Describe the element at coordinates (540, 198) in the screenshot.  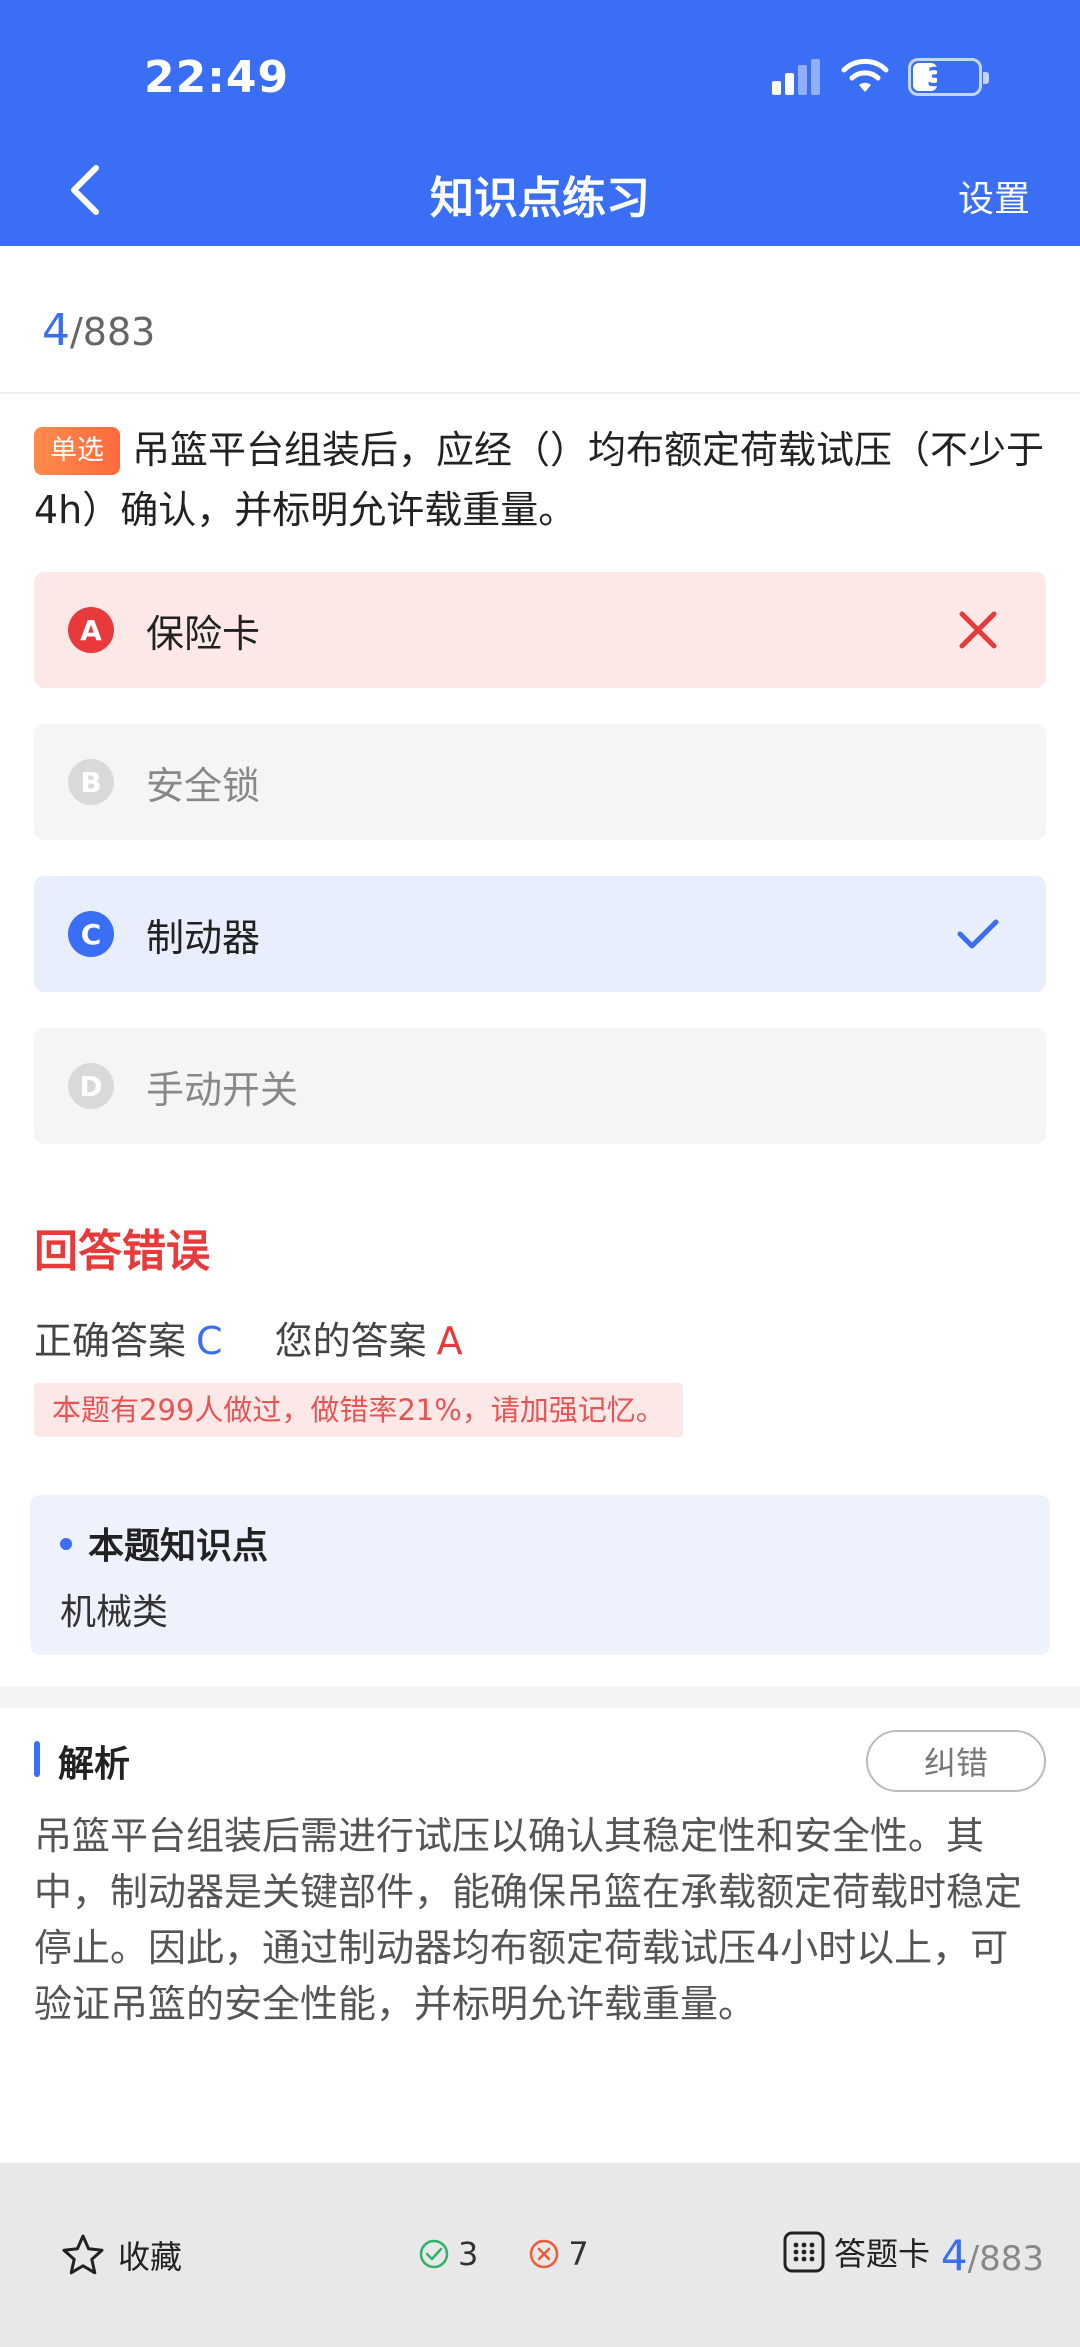
I see `page-title: 知识点练习` at that location.